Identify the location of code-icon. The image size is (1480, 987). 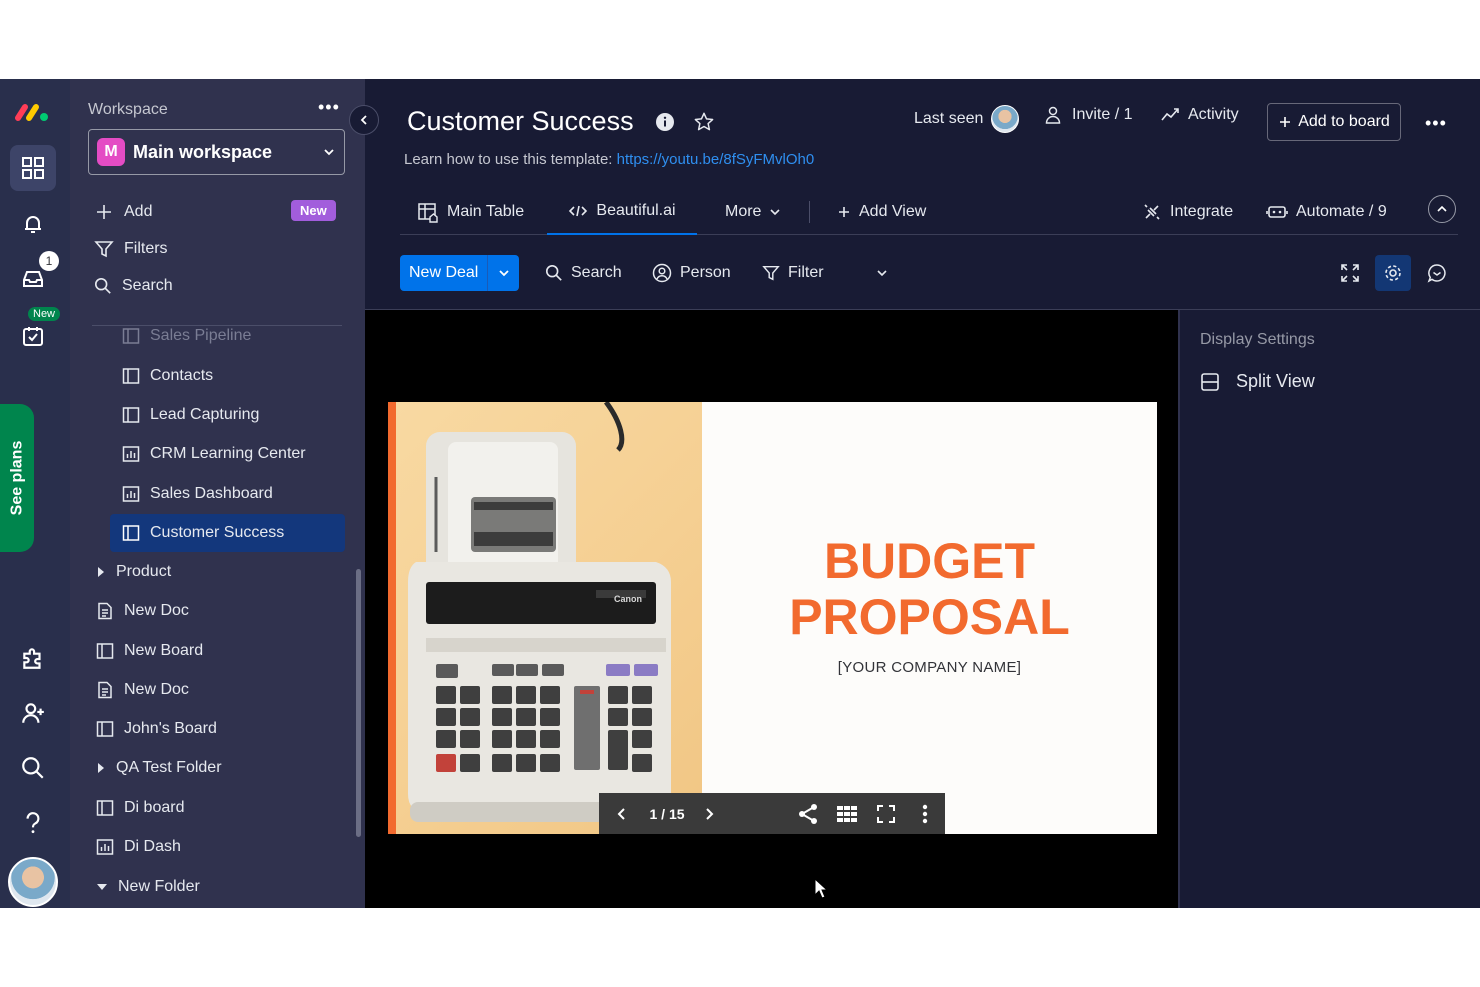
(578, 211).